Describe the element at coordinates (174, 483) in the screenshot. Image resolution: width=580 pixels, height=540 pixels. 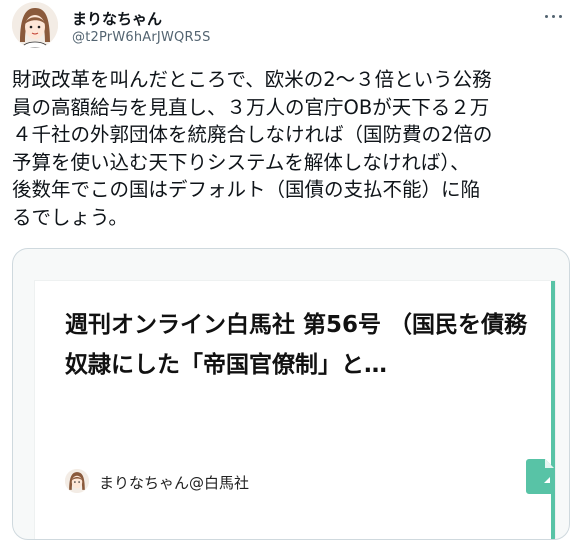
I see `card-author: まりなちゃん@白馬社` at that location.